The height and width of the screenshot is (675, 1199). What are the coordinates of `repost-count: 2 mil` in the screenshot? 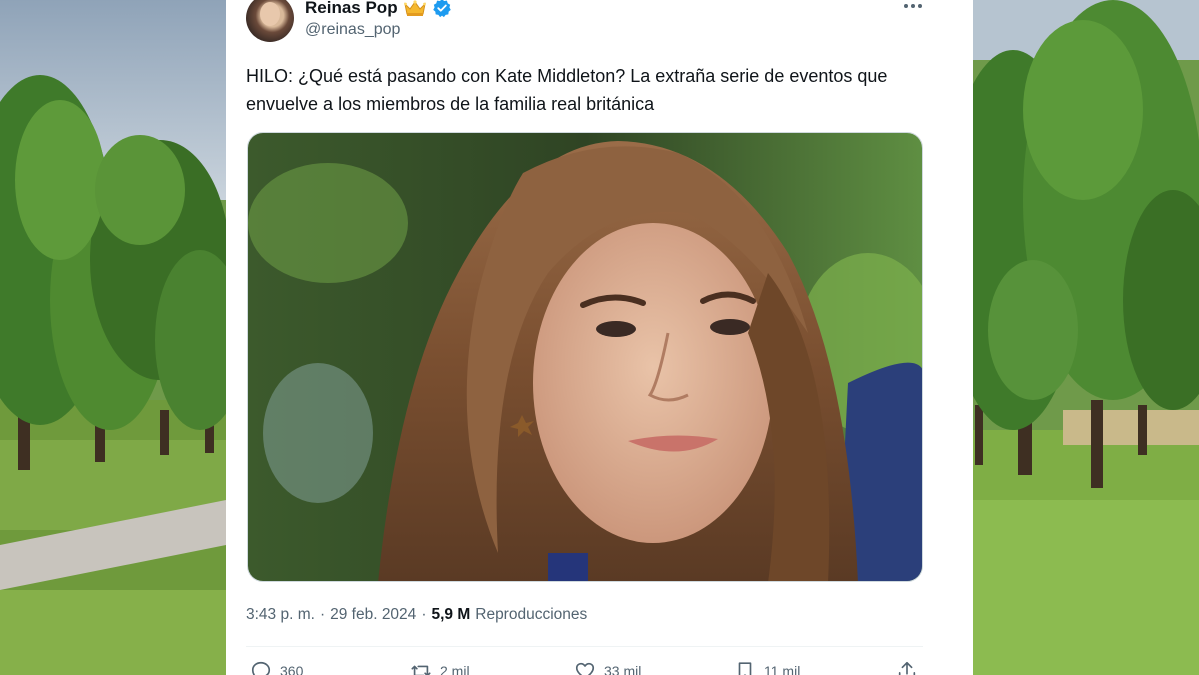 It's located at (455, 669).